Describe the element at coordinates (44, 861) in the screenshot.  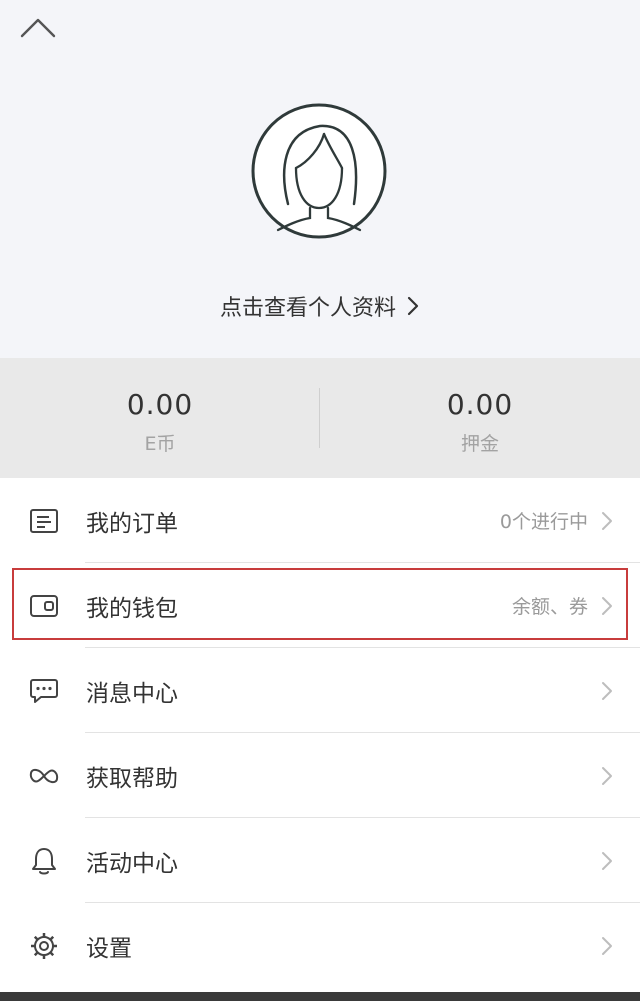
I see `bell-icon` at that location.